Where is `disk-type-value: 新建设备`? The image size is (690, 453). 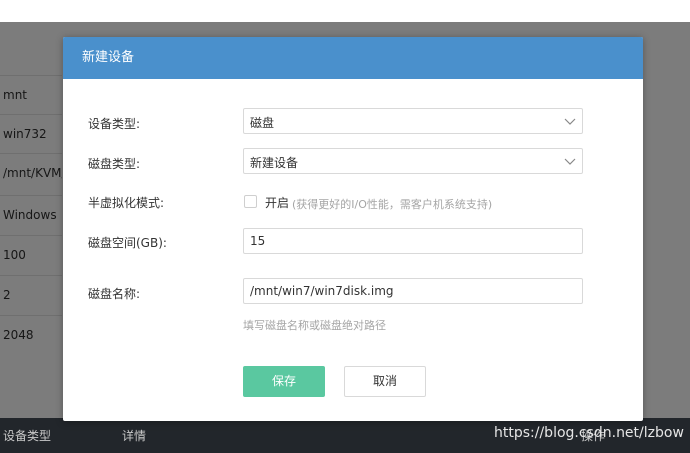 disk-type-value: 新建设备 is located at coordinates (274, 163).